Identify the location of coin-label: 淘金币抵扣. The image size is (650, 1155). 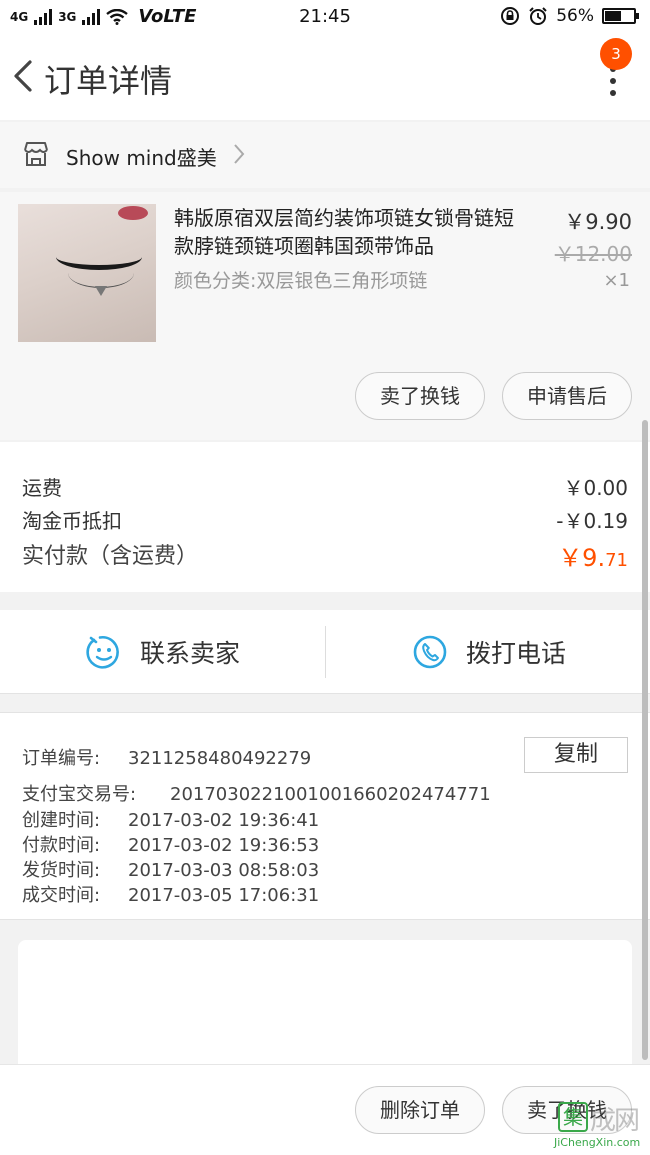
(72, 521).